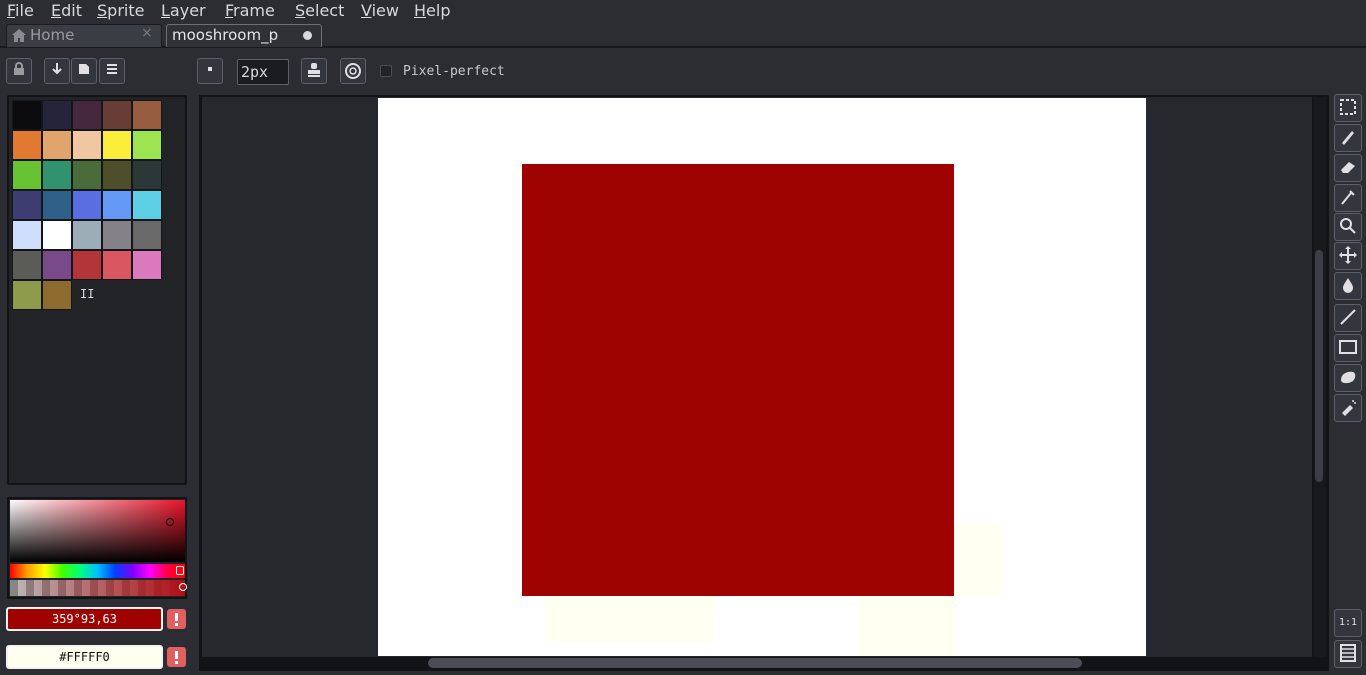 This screenshot has height=675, width=1366. What do you see at coordinates (380, 10) in the screenshot?
I see `menu-view: View` at bounding box center [380, 10].